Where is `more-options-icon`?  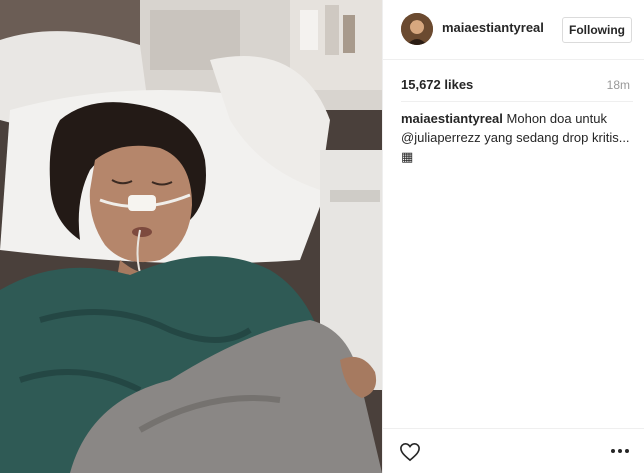 more-options-icon is located at coordinates (620, 451).